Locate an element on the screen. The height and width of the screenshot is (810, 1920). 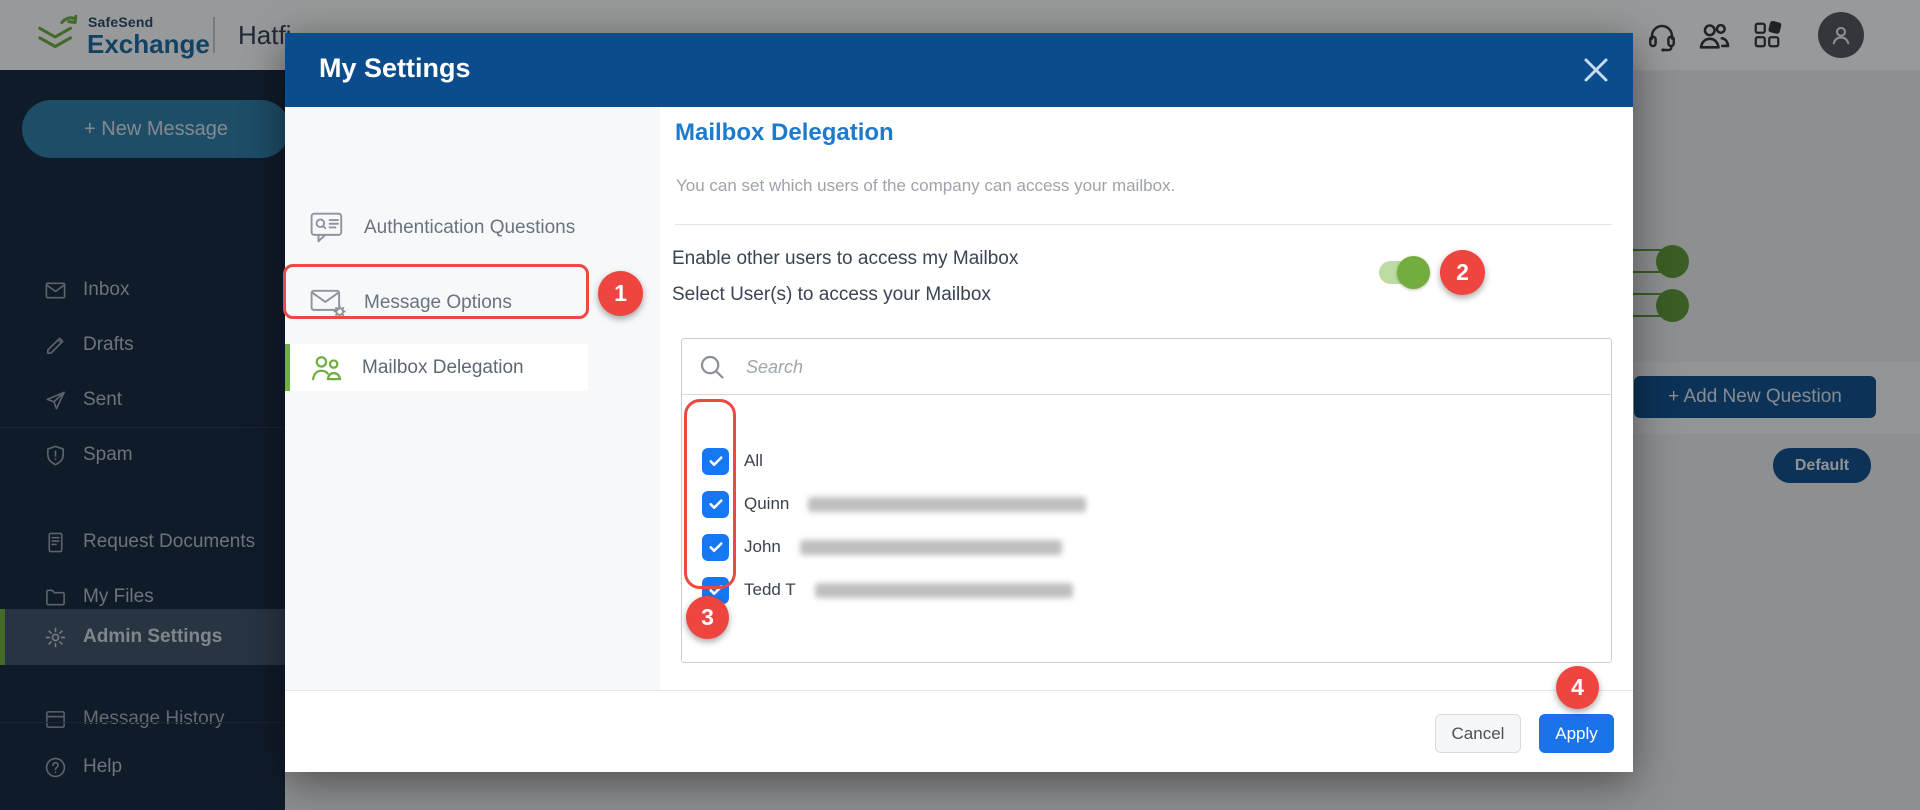
search-icon is located at coordinates (712, 367).